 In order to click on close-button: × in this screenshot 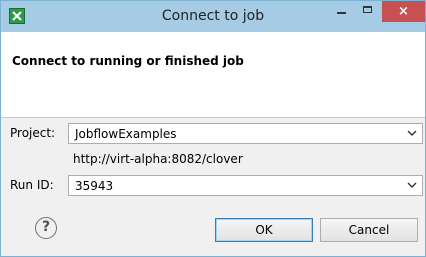, I will do `click(403, 11)`.